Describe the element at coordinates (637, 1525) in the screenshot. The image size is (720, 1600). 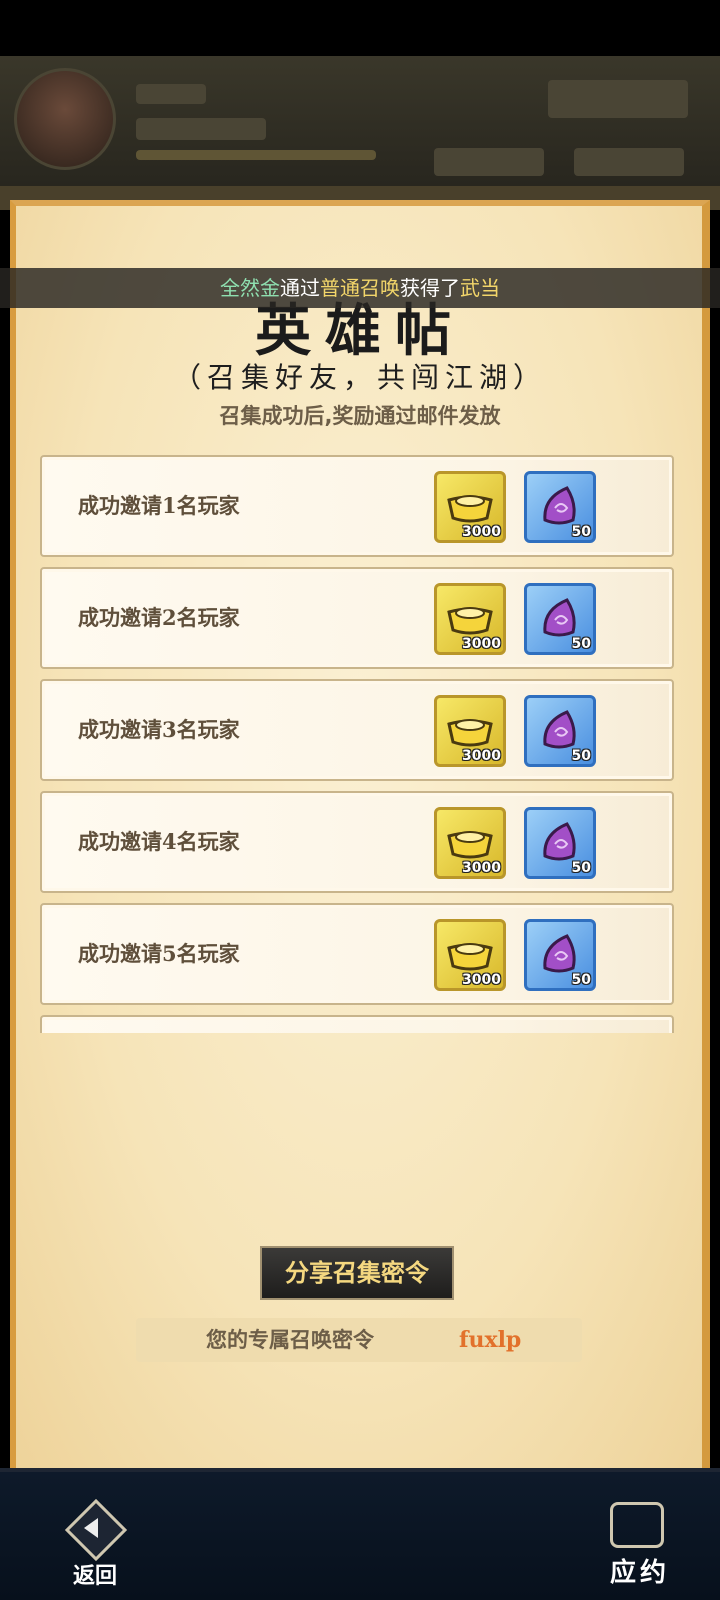
I see `seal-icon` at that location.